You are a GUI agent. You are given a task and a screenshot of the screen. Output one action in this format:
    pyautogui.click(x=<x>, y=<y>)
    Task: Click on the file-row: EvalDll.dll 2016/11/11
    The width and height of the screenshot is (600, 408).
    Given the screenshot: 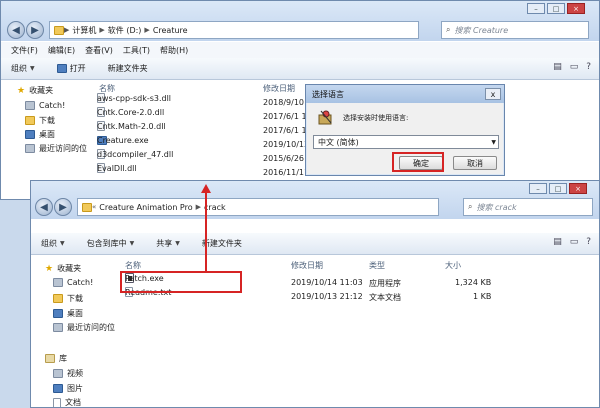 What is the action you would take?
    pyautogui.click(x=217, y=171)
    